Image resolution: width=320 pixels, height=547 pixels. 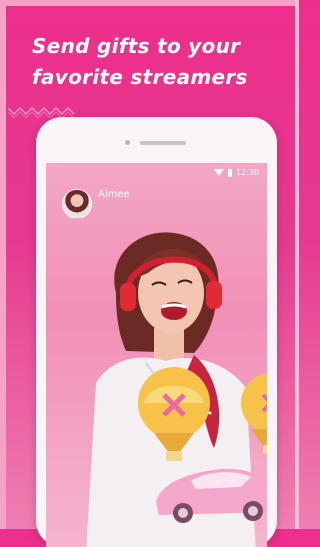 What do you see at coordinates (140, 77) in the screenshot?
I see `headline-line-2: favorite streamers` at bounding box center [140, 77].